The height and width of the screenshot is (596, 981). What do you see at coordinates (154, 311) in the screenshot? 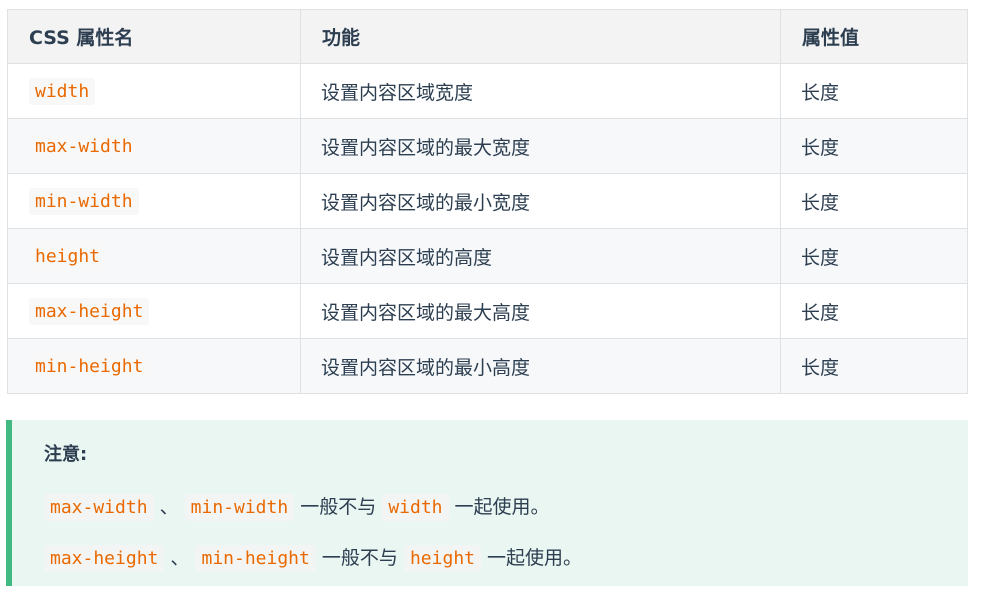
I see `property-cell: max-height` at bounding box center [154, 311].